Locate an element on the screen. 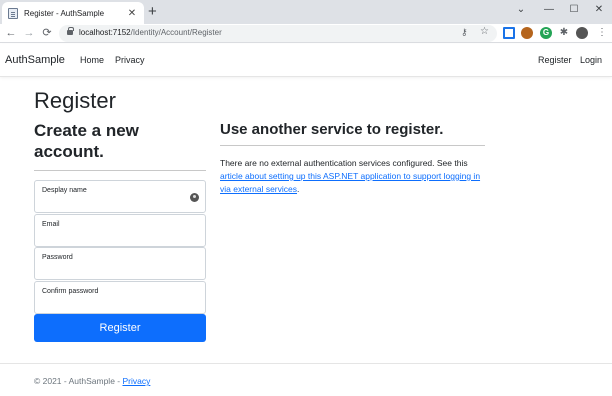  extension-grid-icon is located at coordinates (509, 33).